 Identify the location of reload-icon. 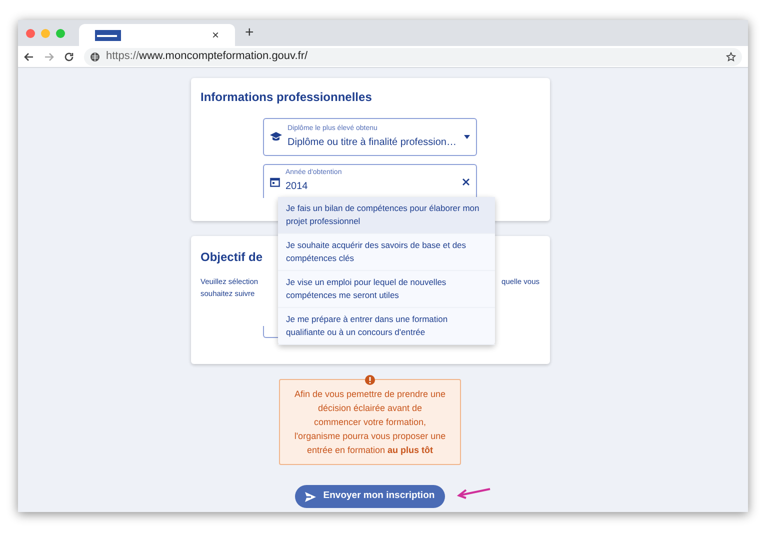
(69, 57).